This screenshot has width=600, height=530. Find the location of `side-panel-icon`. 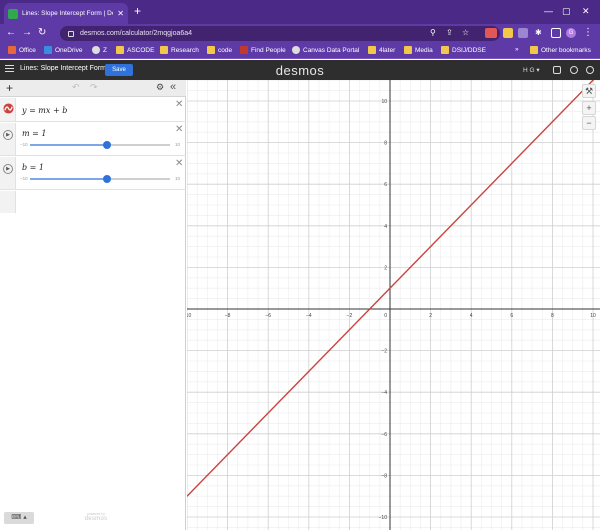

side-panel-icon is located at coordinates (556, 33).